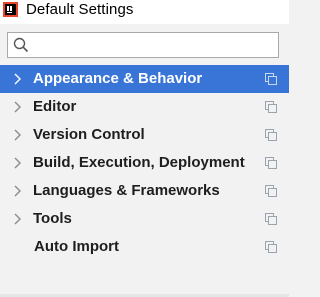  I want to click on tree-item-appearance-behavior: Appearance & Behavior, so click(144, 79).